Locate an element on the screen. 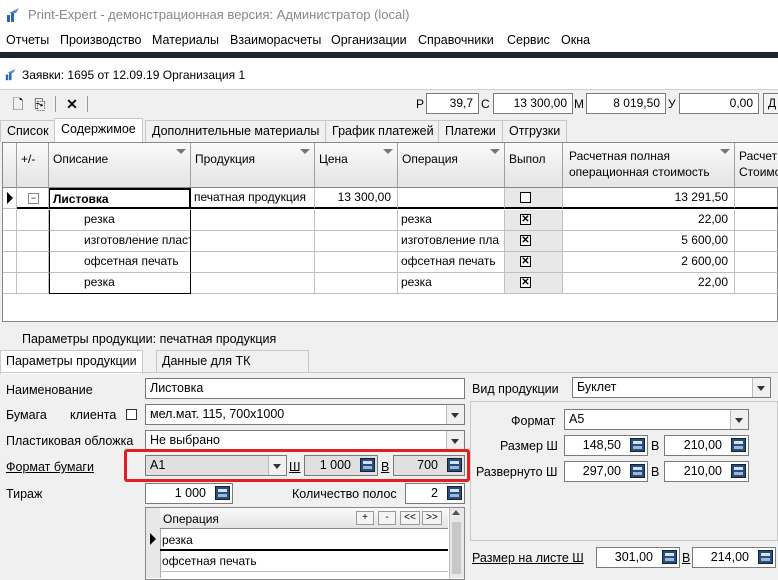  remove-operation-button: - is located at coordinates (387, 518).